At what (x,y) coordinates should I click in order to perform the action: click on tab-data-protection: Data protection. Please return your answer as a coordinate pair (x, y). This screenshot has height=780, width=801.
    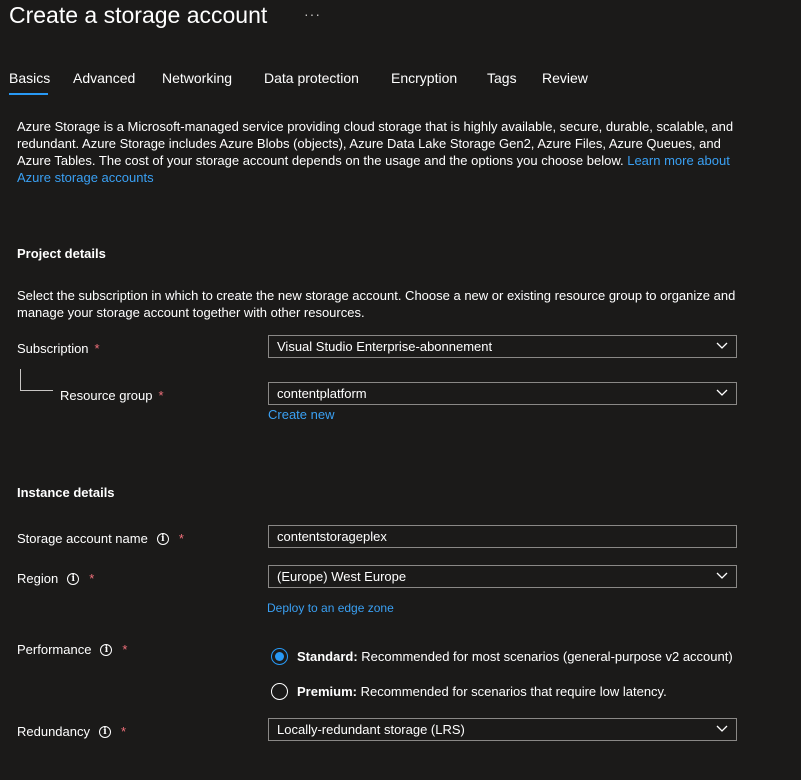
    Looking at the image, I should click on (311, 78).